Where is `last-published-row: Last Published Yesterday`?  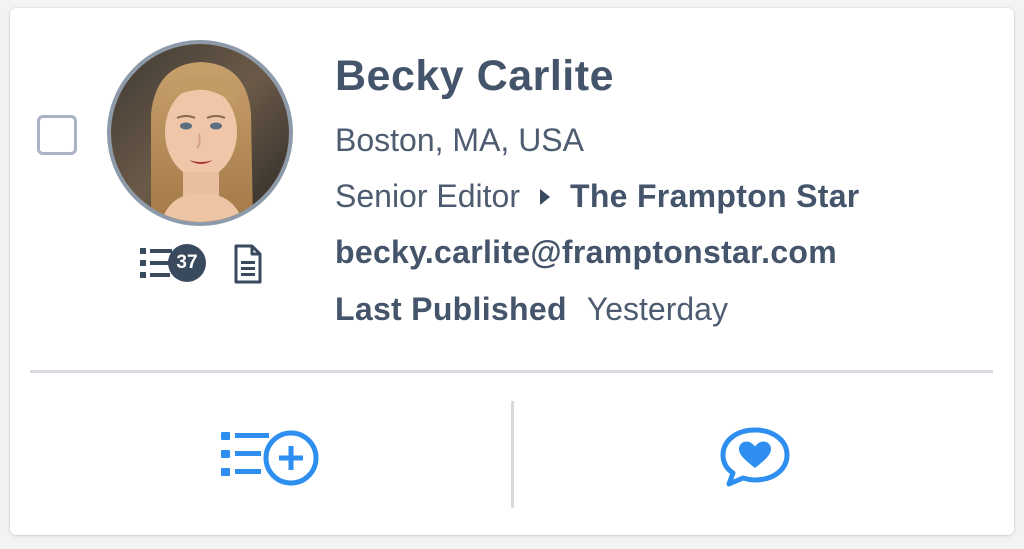
last-published-row: Last Published Yesterday is located at coordinates (531, 309).